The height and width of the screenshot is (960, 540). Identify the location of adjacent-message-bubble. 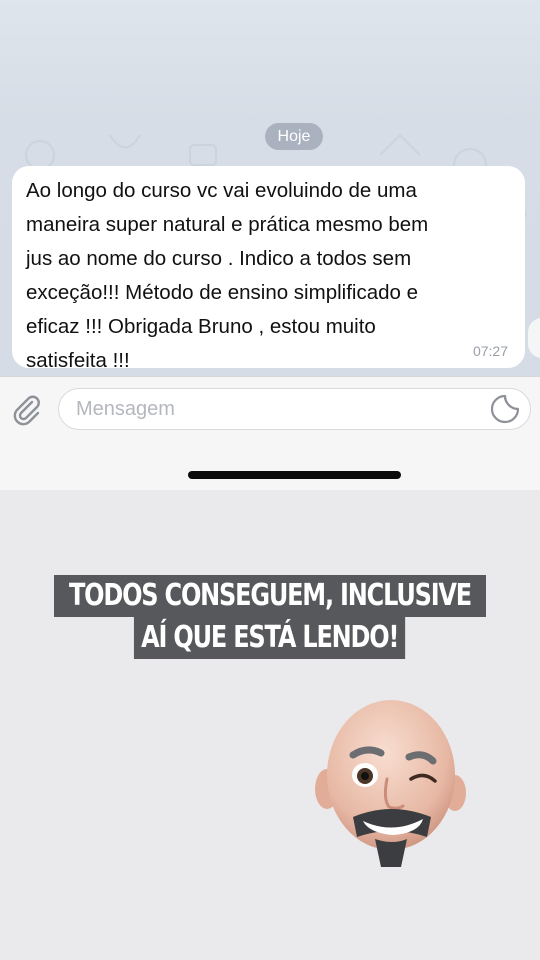
(534, 338).